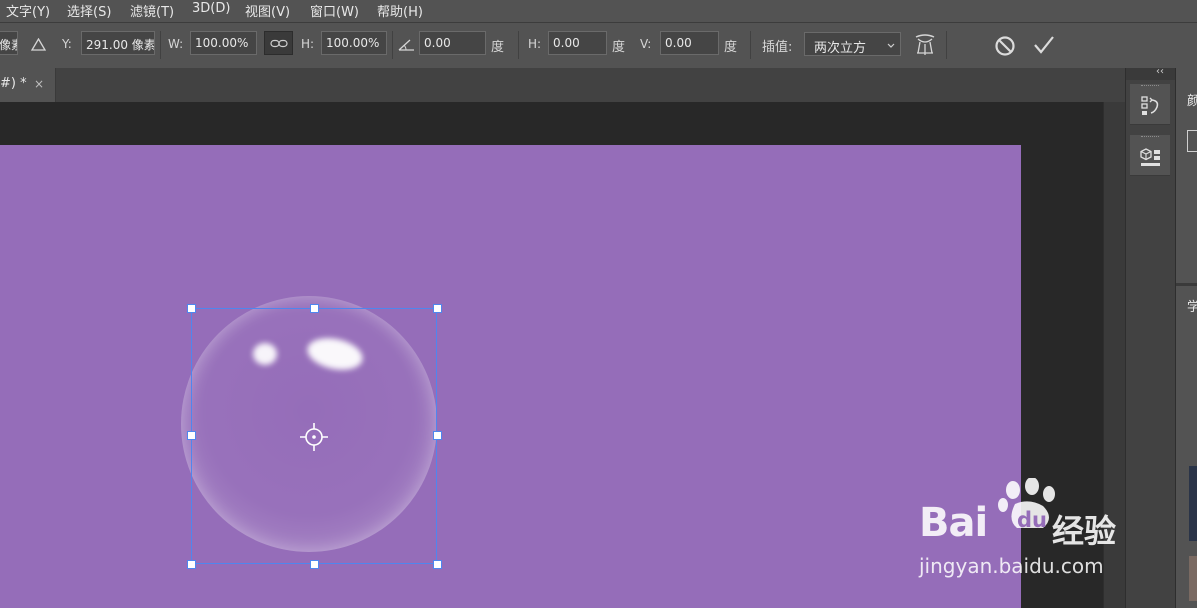 The width and height of the screenshot is (1197, 608). Describe the element at coordinates (176, 44) in the screenshot. I see `width-label: W:` at that location.